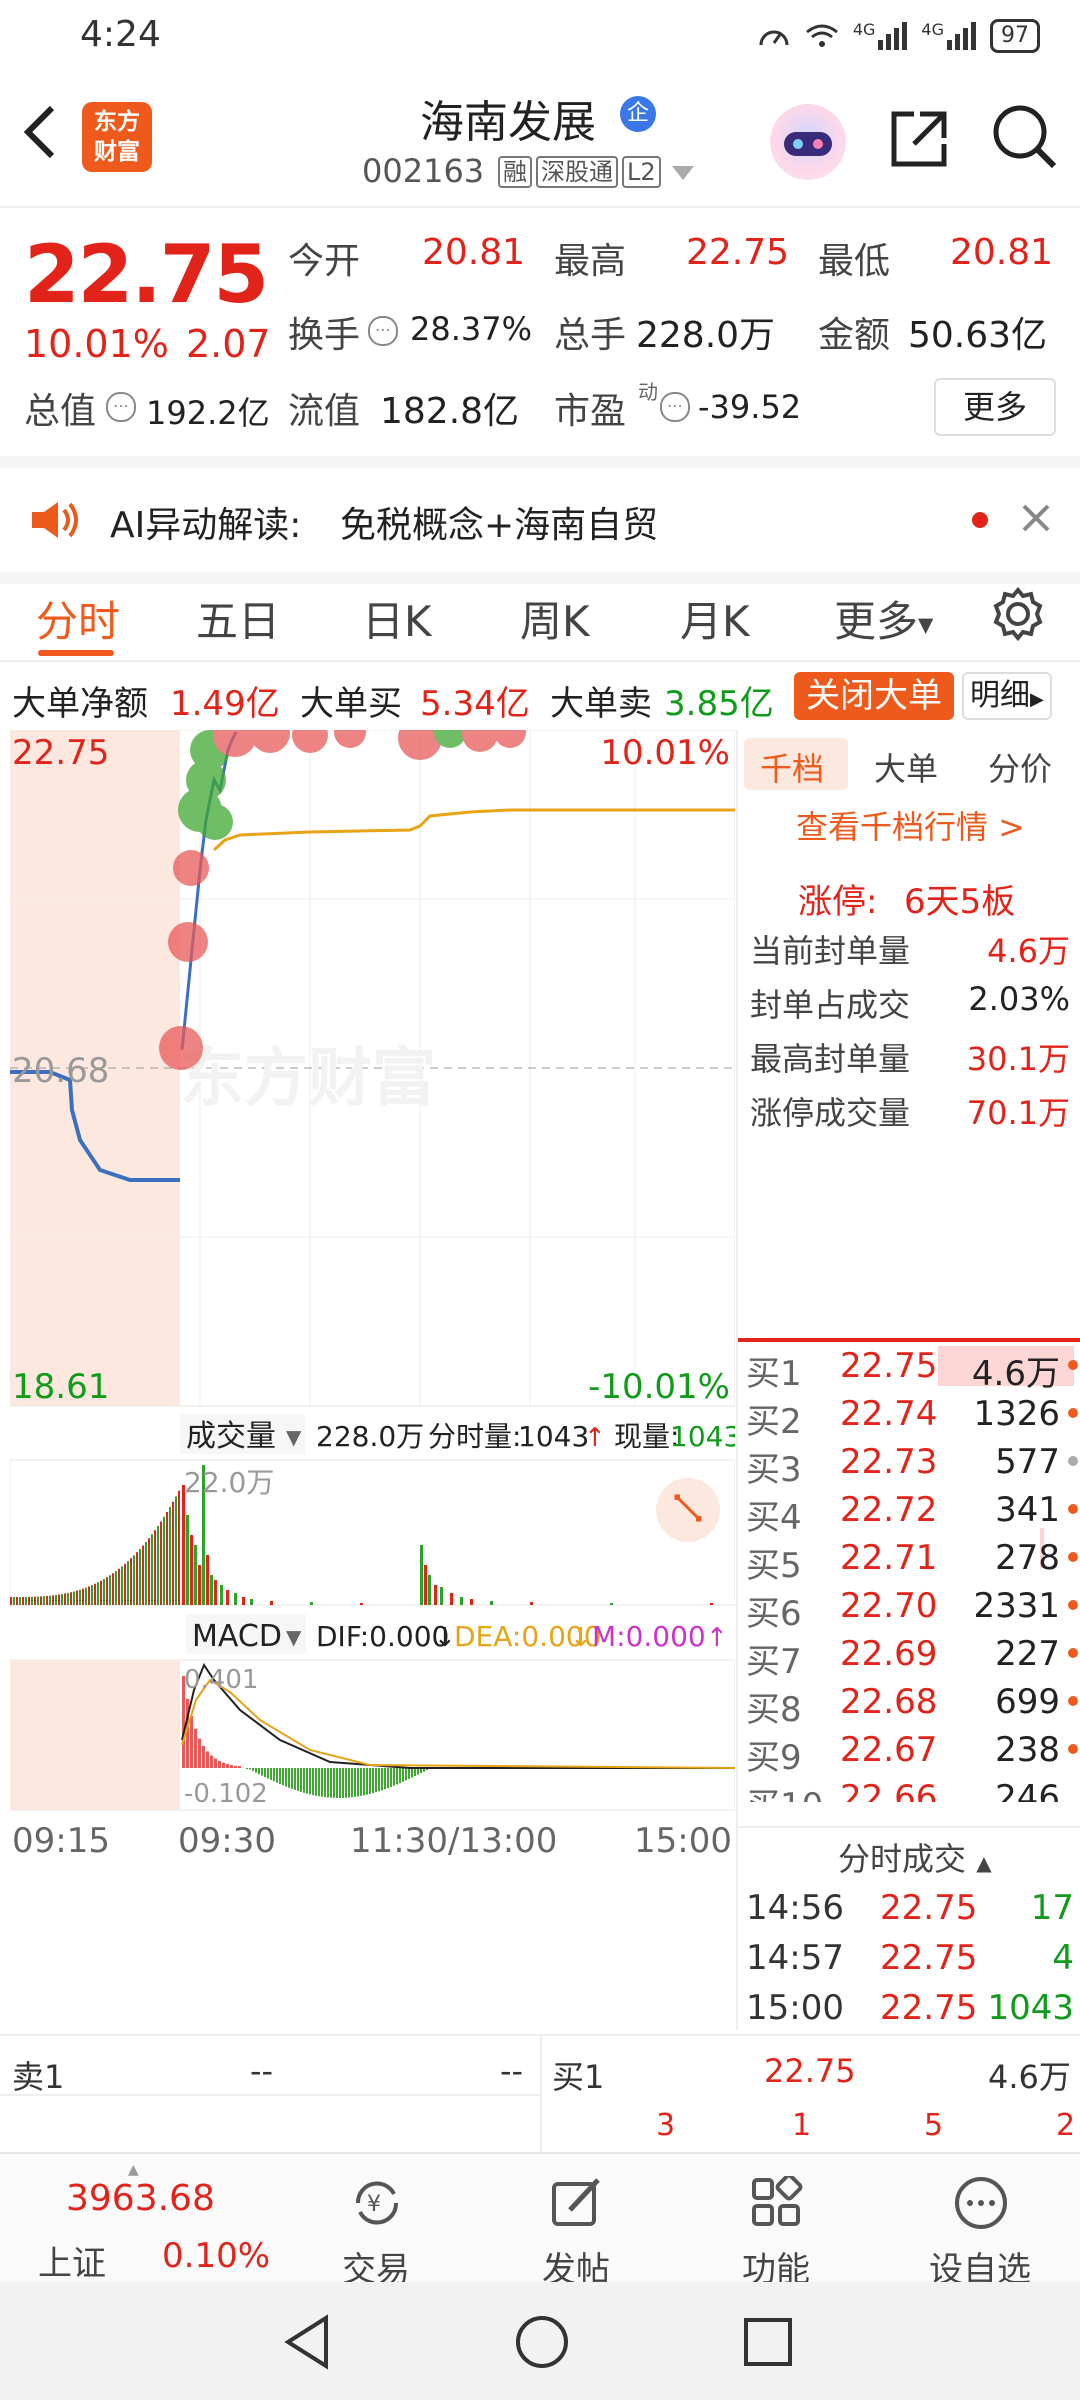  What do you see at coordinates (774, 1422) in the screenshot?
I see `bid-label: 买2` at bounding box center [774, 1422].